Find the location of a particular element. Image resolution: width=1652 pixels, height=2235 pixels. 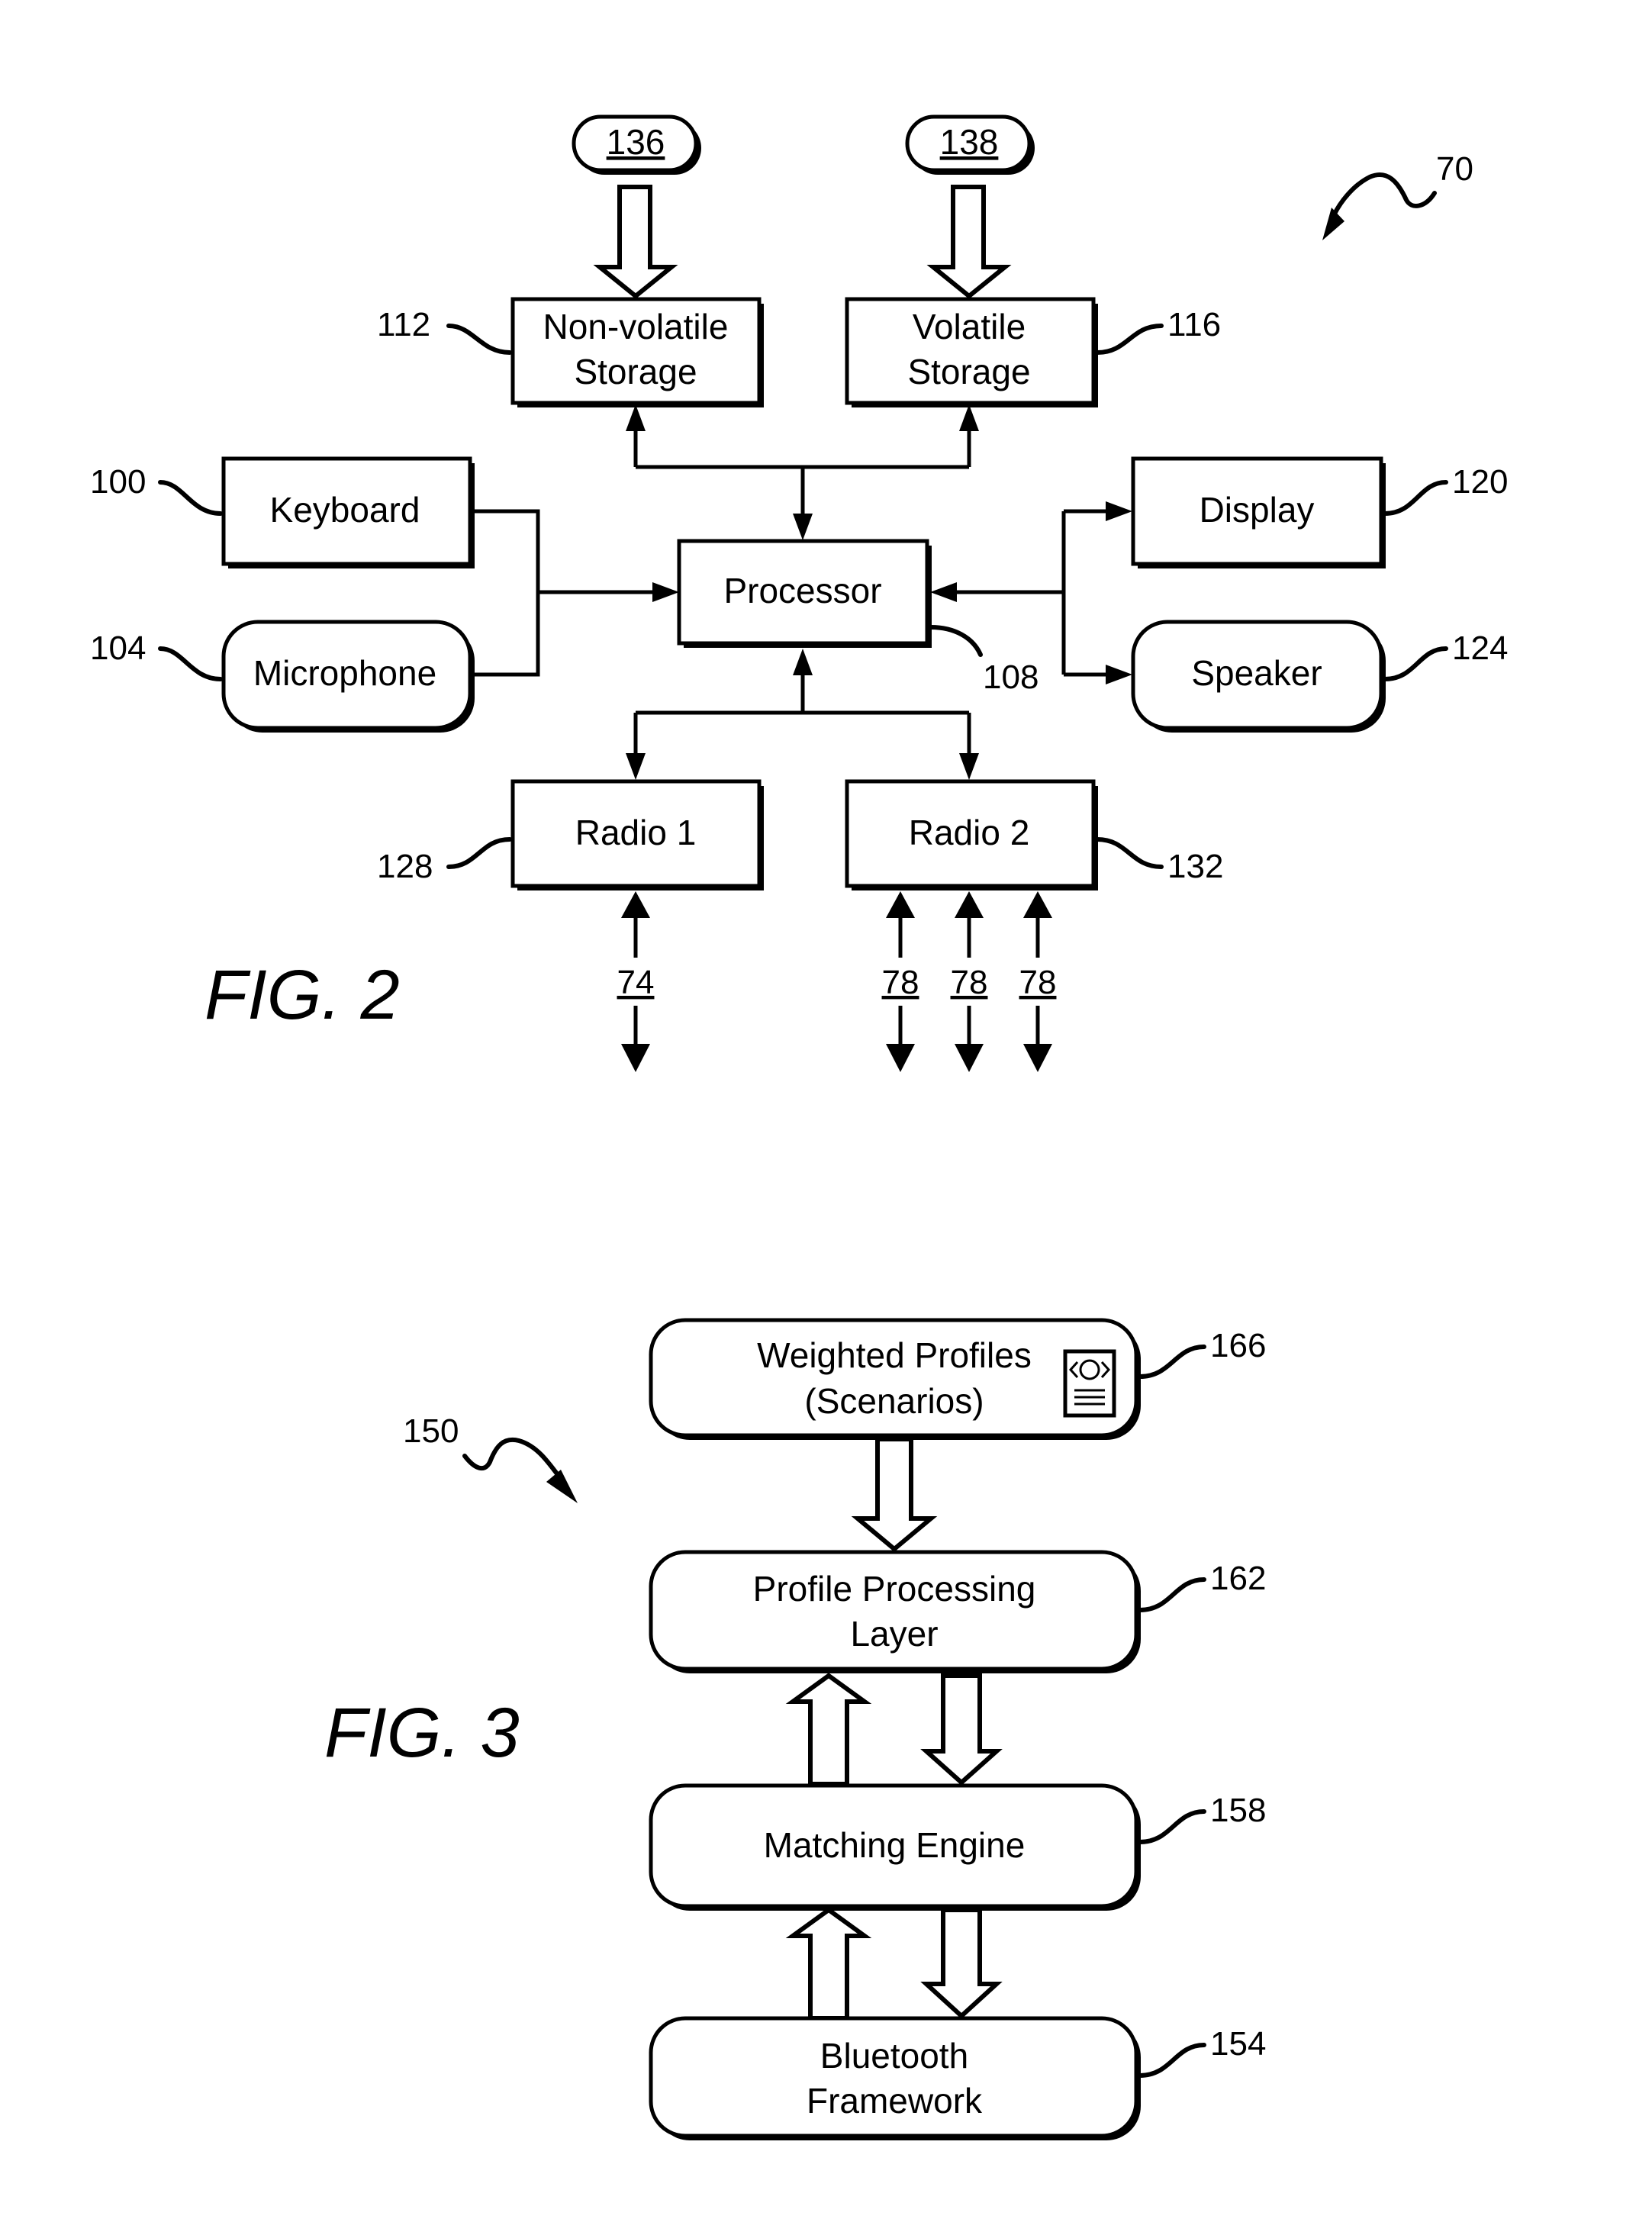

block-label: Volatile is located at coordinates (970, 326).